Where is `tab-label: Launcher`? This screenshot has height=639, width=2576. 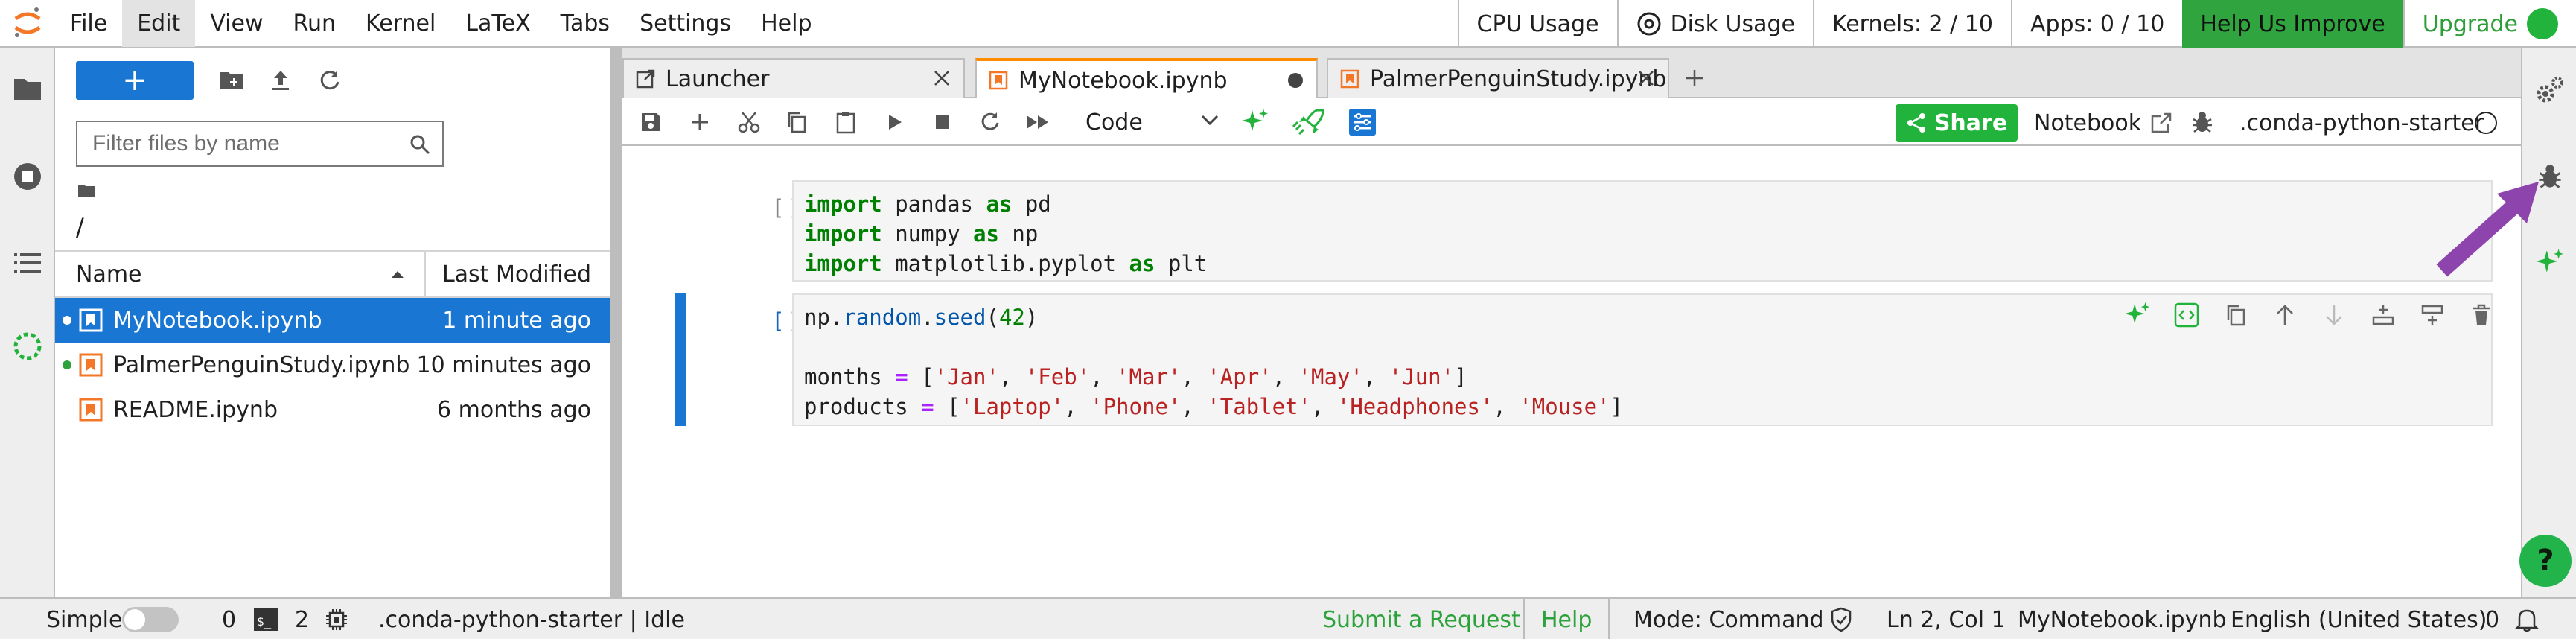 tab-label: Launcher is located at coordinates (718, 79).